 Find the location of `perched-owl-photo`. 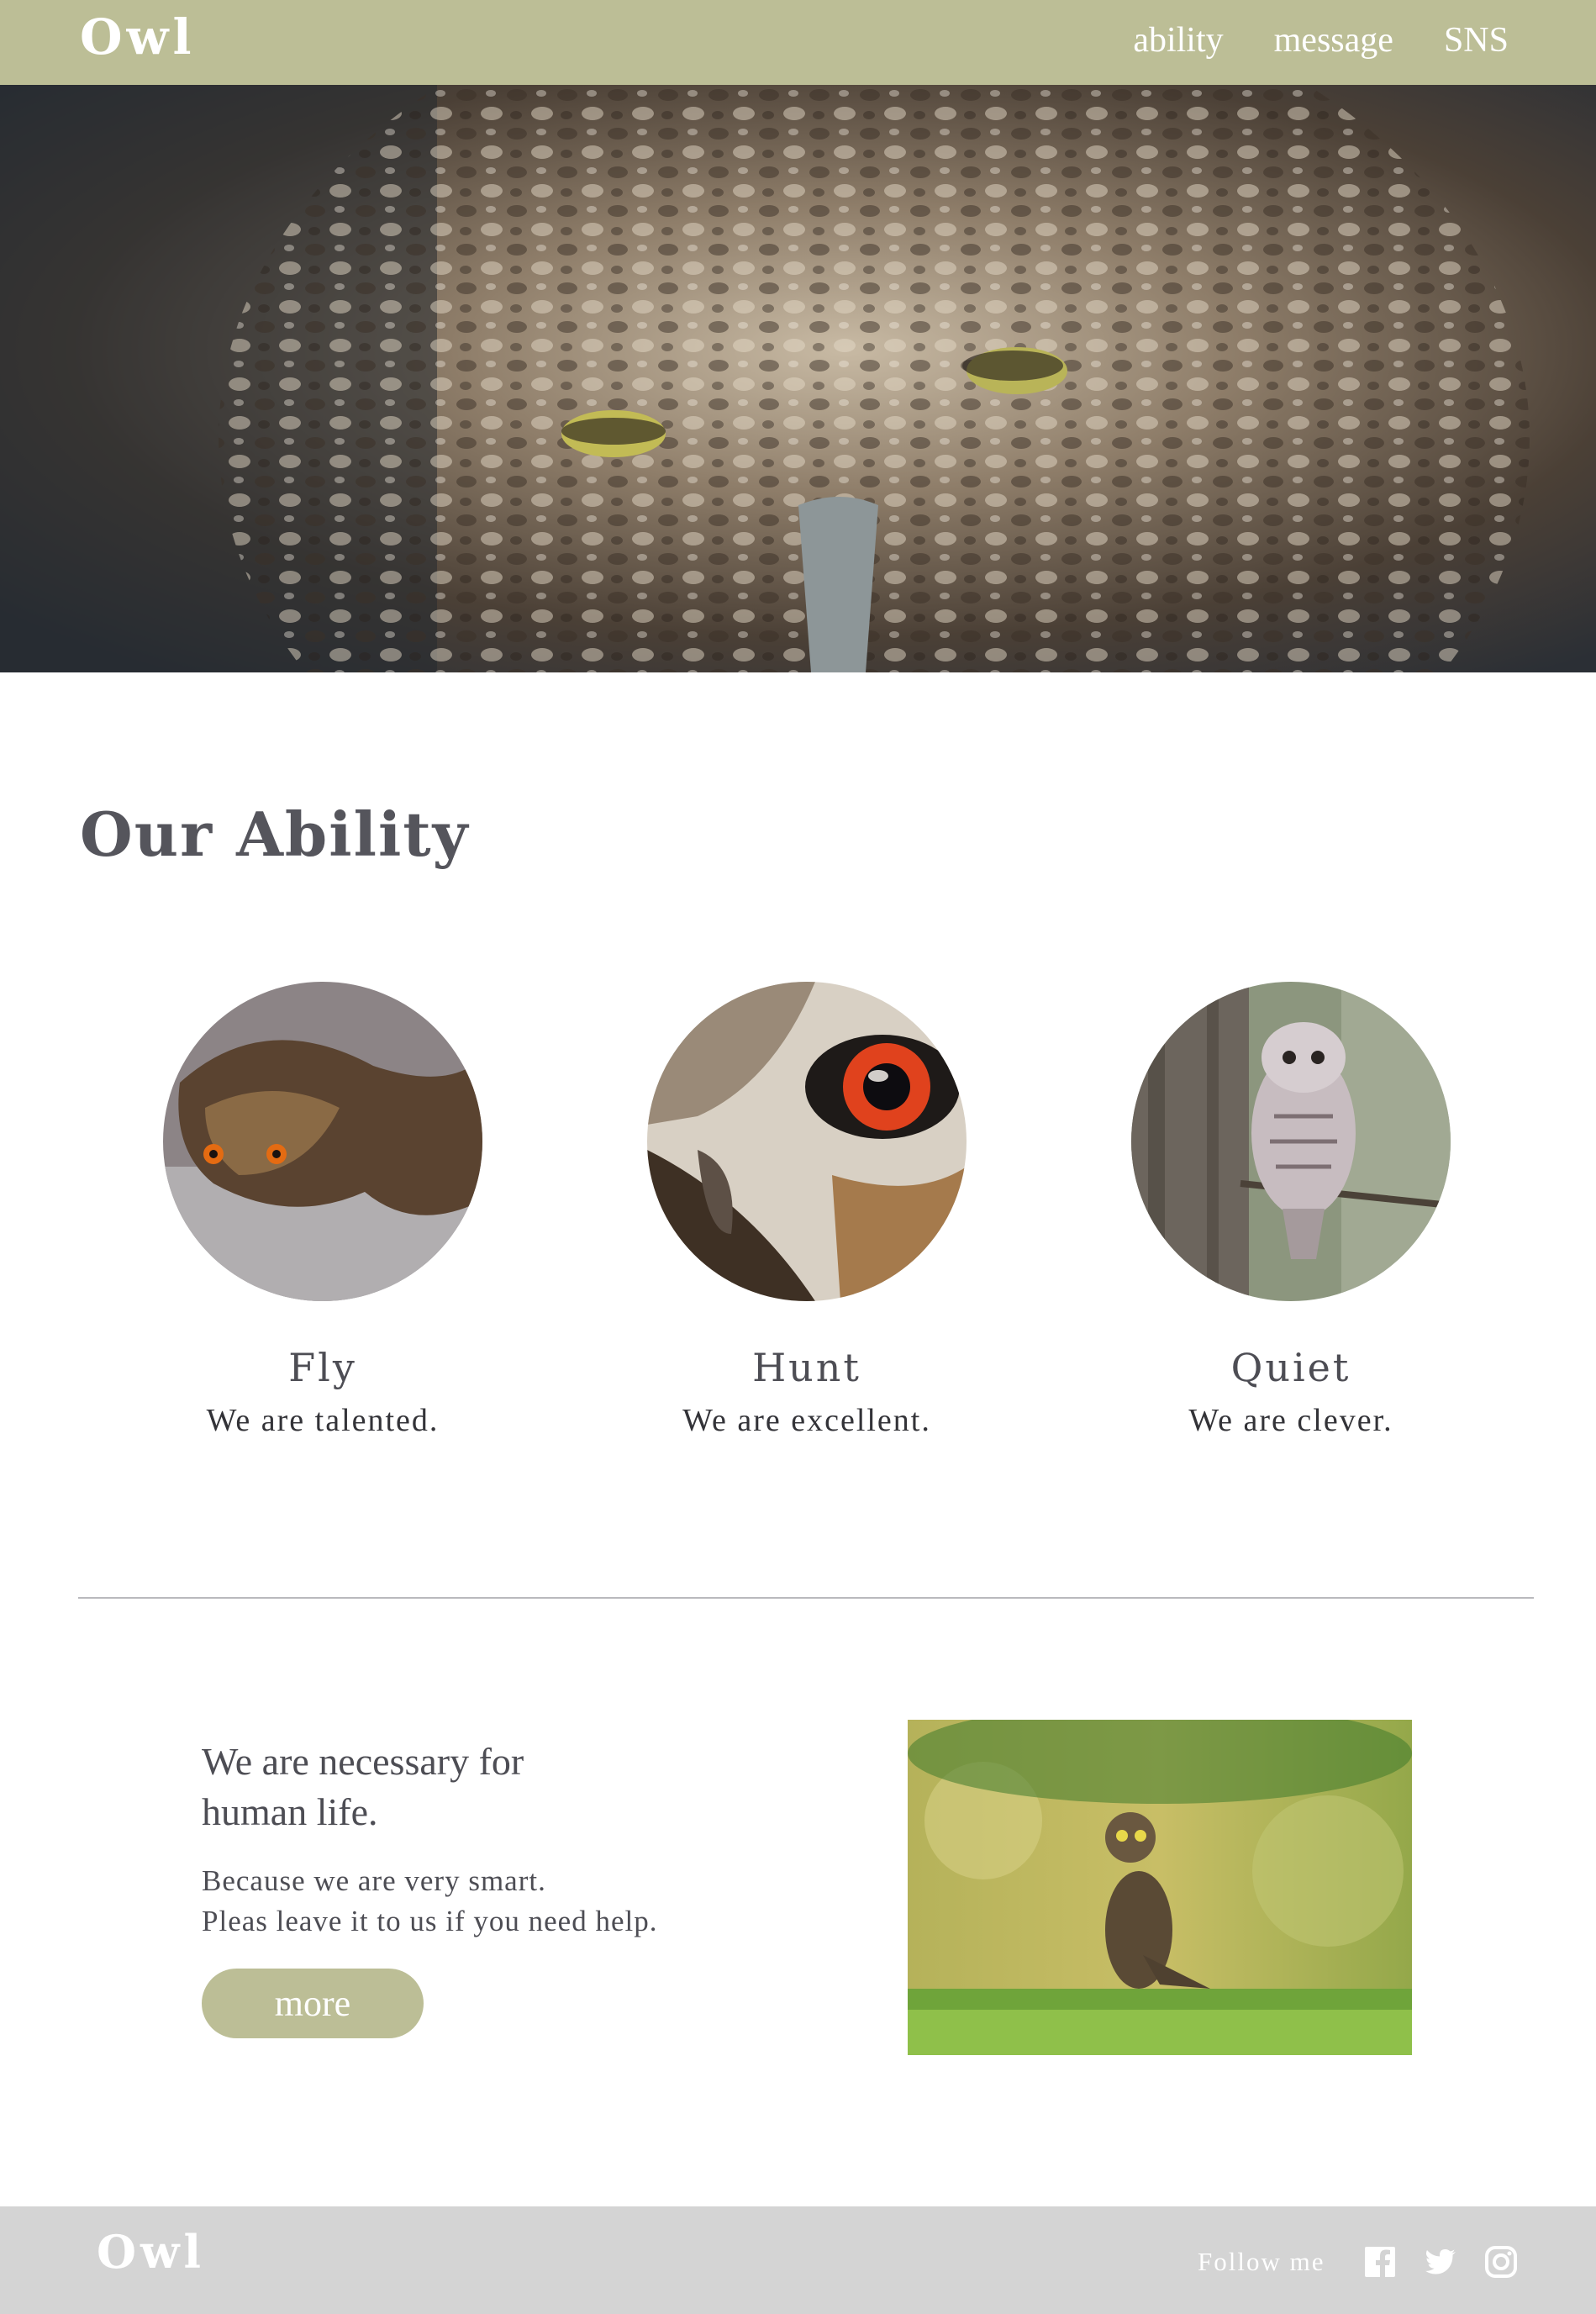

perched-owl-photo is located at coordinates (1291, 1141).